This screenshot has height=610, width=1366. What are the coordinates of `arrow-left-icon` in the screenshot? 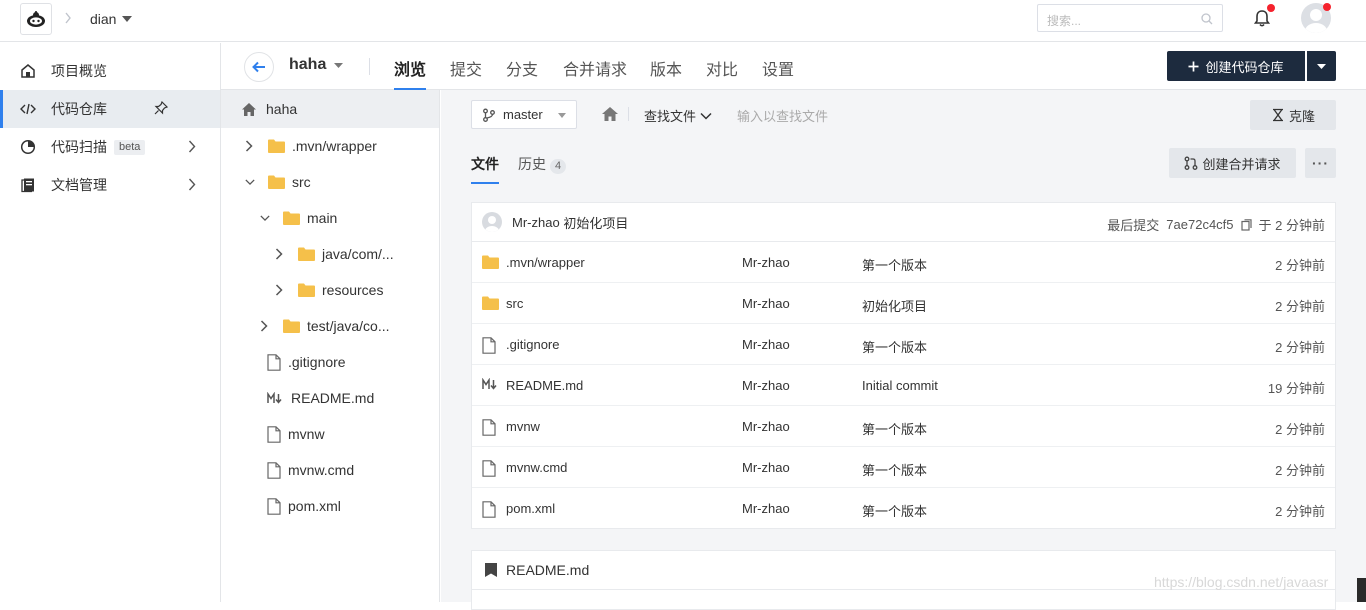 It's located at (258, 67).